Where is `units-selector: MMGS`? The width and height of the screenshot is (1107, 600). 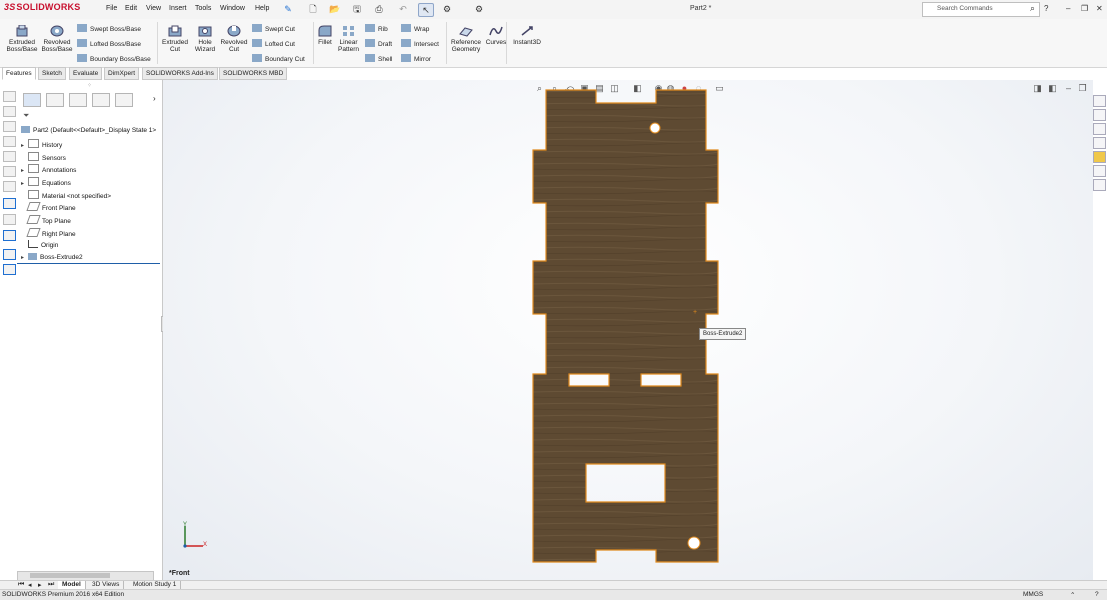
units-selector: MMGS is located at coordinates (1033, 594).